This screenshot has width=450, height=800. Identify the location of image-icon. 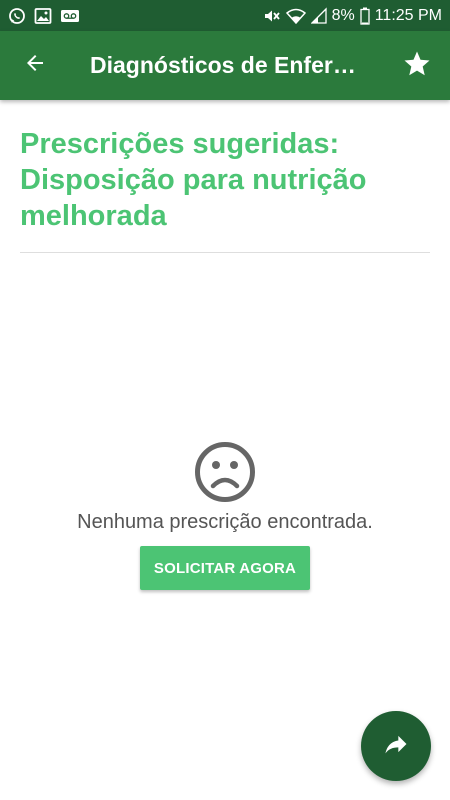
(43, 16).